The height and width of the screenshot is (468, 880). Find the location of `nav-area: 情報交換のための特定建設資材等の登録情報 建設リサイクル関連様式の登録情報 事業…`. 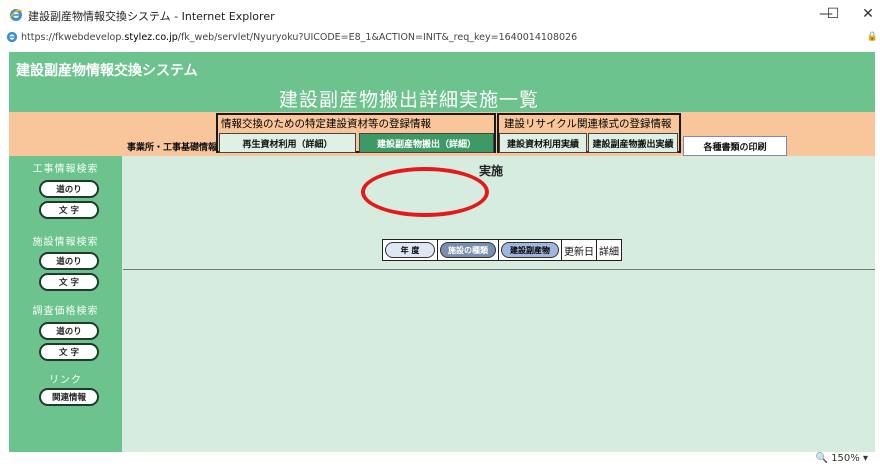

nav-area: 情報交換のための特定建設資材等の登録情報 建設リサイクル関連様式の登録情報 事業… is located at coordinates (442, 134).